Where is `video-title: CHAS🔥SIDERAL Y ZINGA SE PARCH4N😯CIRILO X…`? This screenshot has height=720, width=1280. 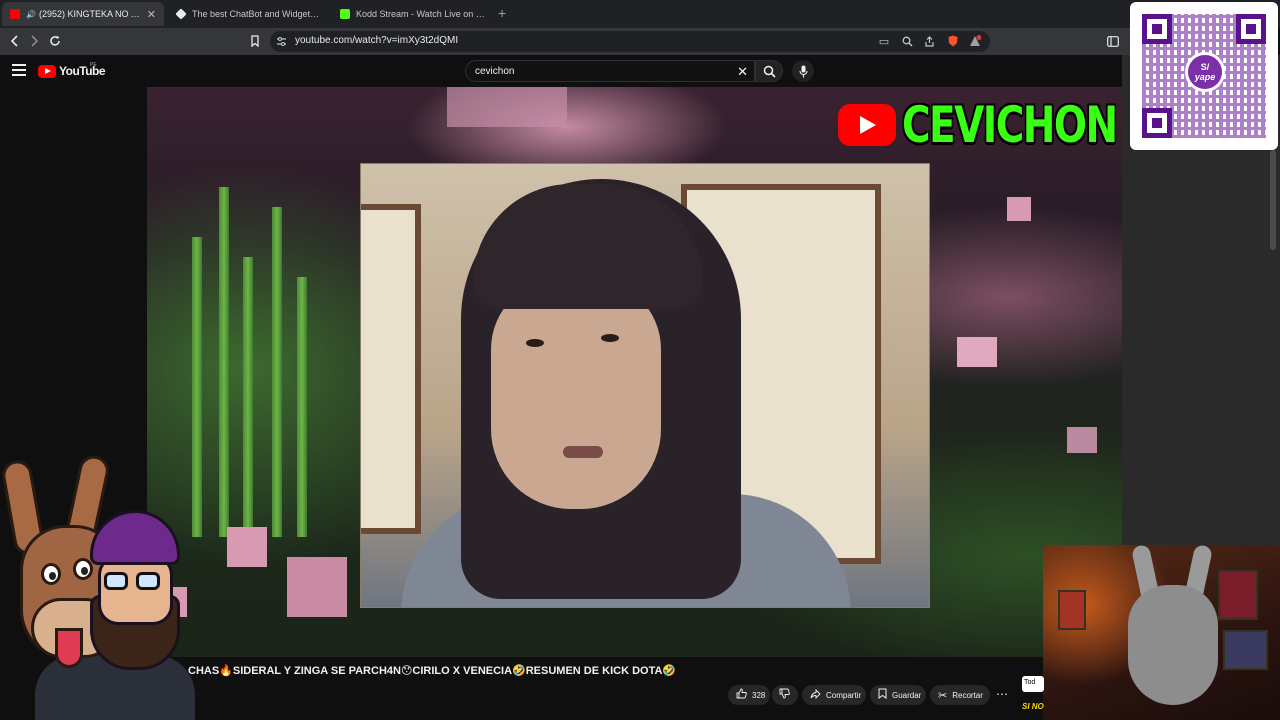
video-title: CHAS🔥SIDERAL Y ZINGA SE PARCH4N😯CIRILO X… is located at coordinates (432, 671).